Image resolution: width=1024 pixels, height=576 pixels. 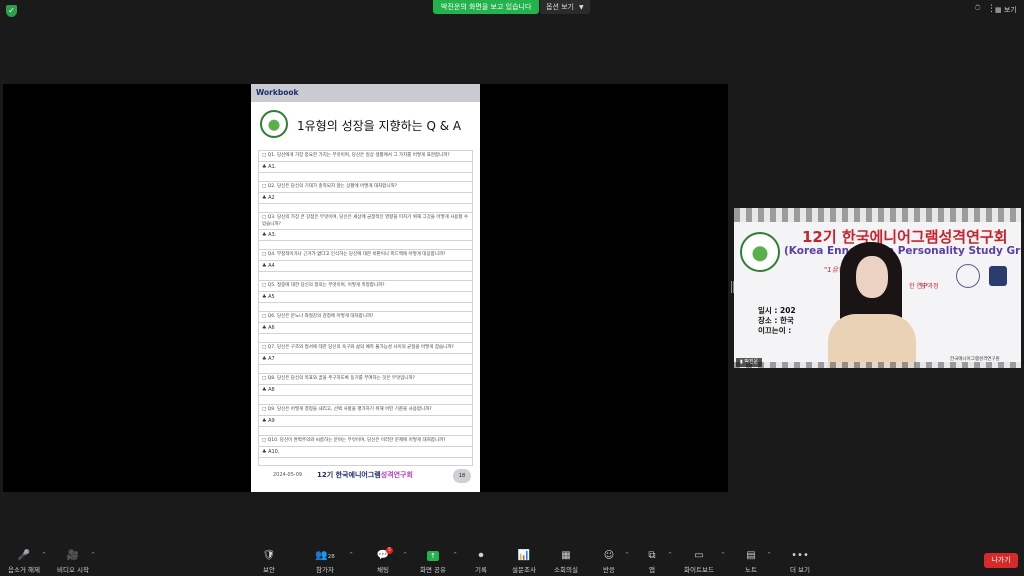 What do you see at coordinates (365, 358) in the screenshot?
I see `answer-row: ♣ A7` at bounding box center [365, 358].